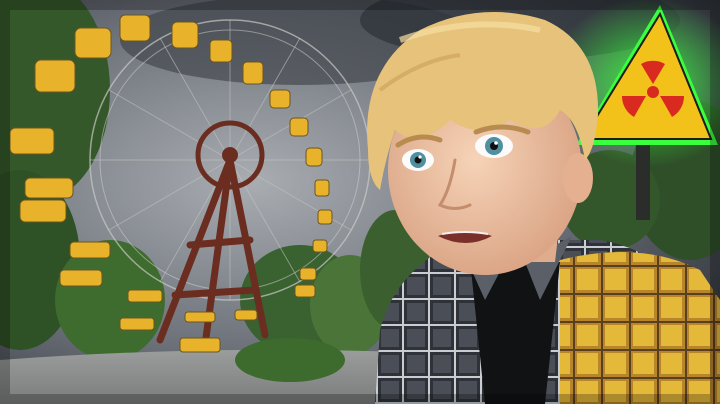  What do you see at coordinates (578, 178) in the screenshot?
I see `ear` at bounding box center [578, 178].